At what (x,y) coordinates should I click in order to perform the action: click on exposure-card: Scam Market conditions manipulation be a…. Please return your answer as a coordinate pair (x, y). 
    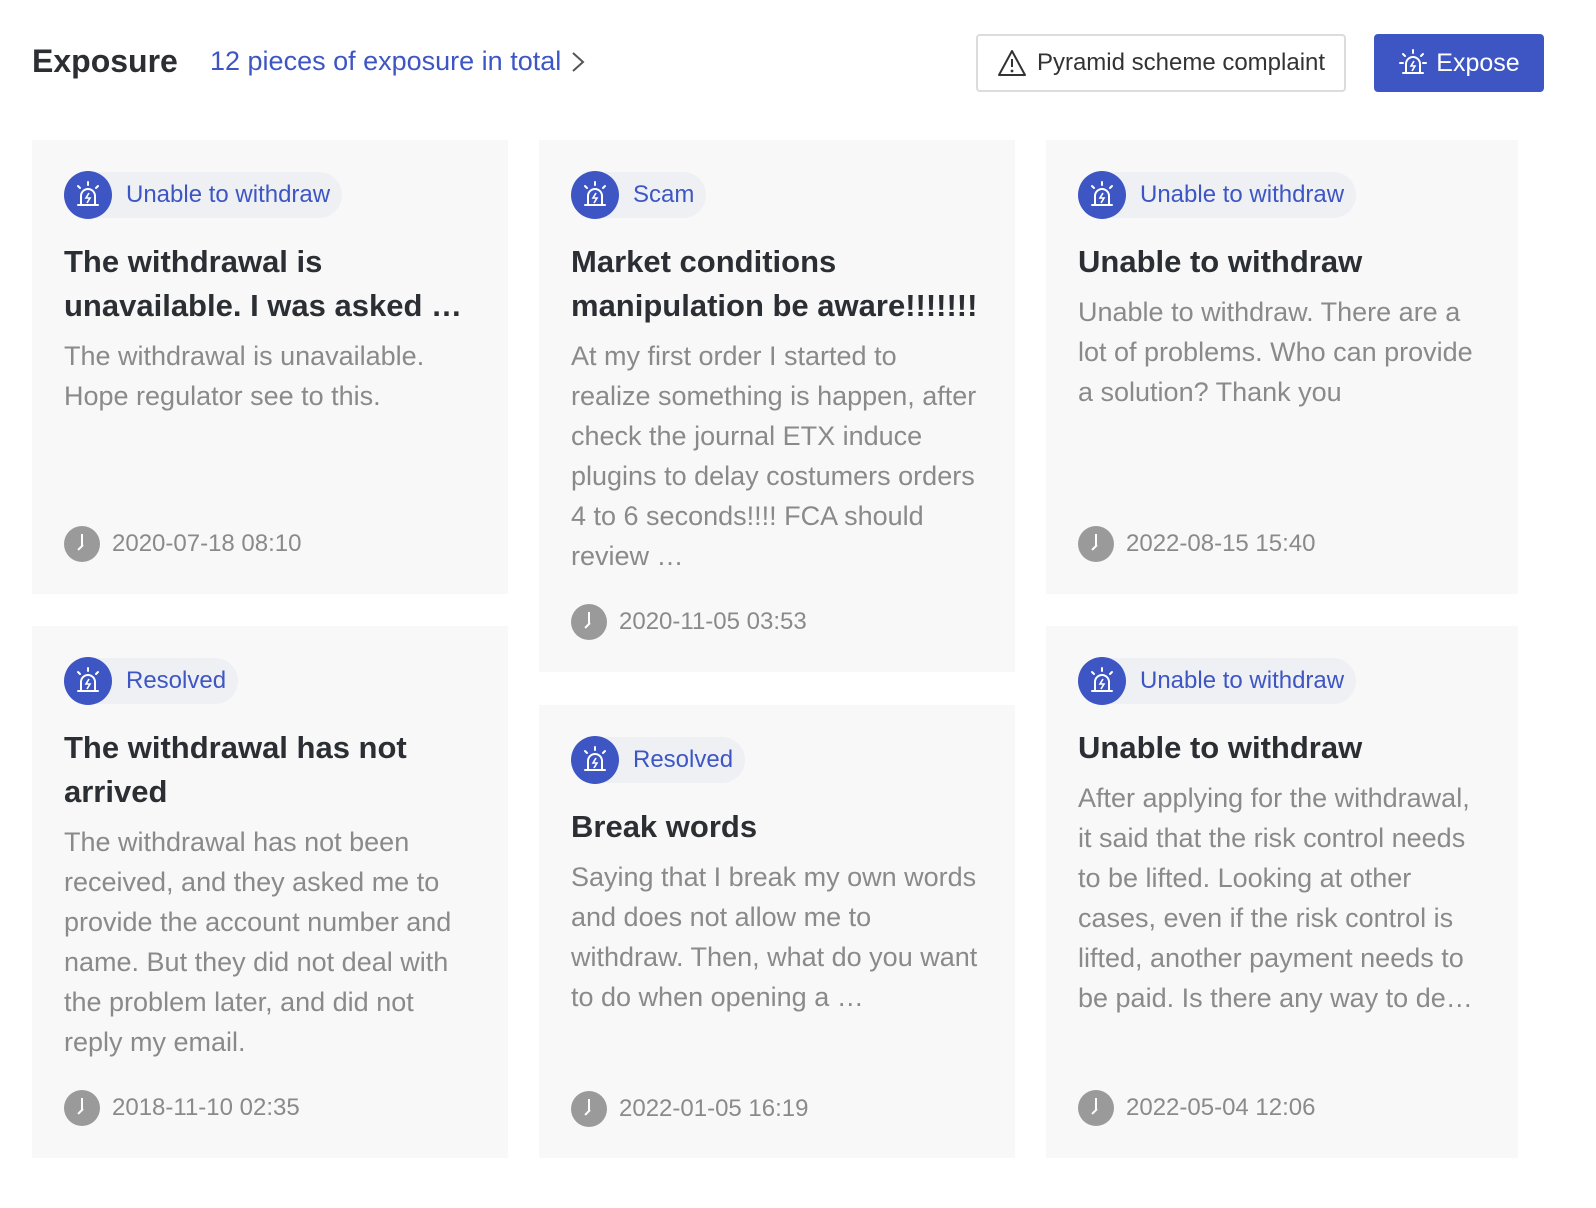
    Looking at the image, I should click on (777, 406).